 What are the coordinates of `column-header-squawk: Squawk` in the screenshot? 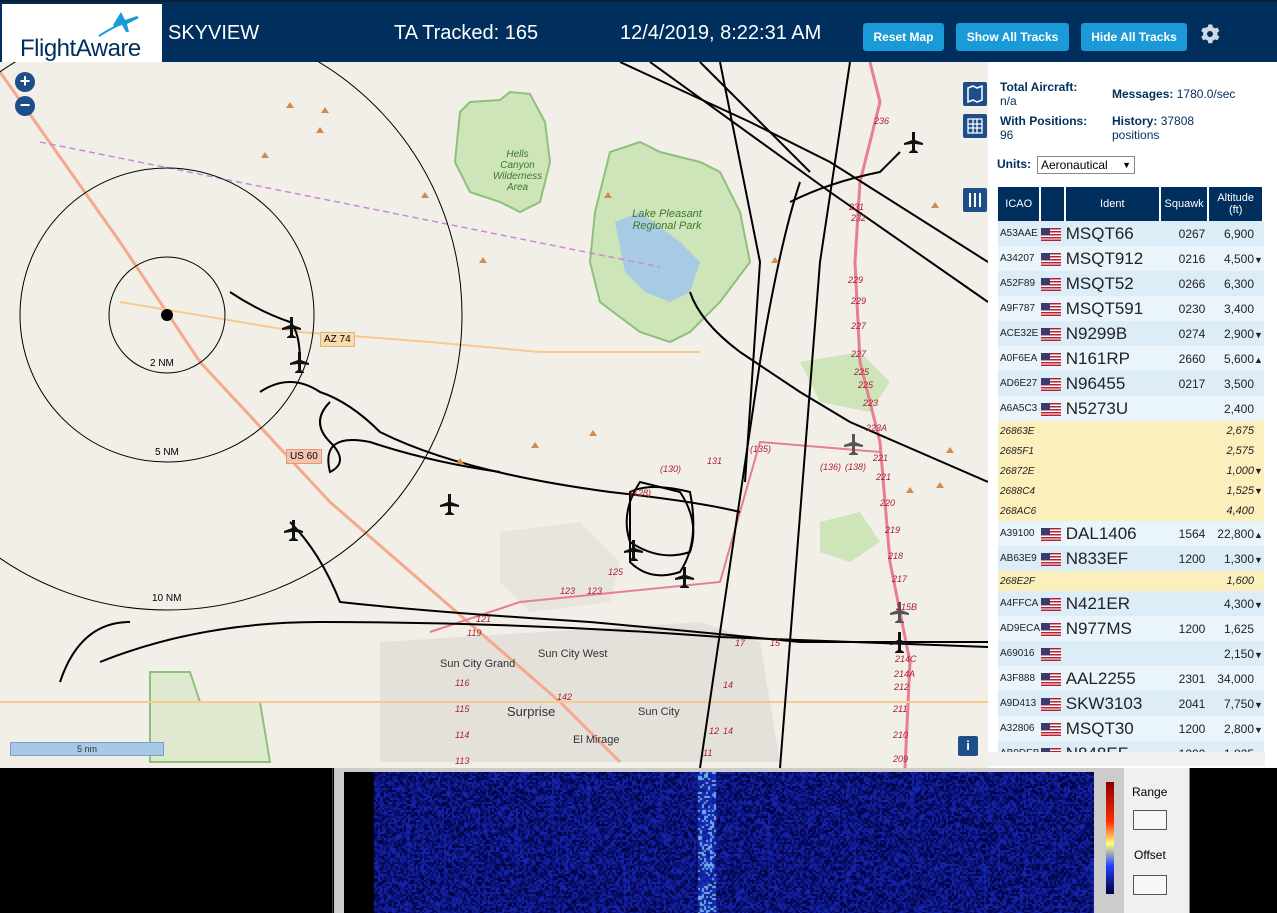 It's located at (1185, 204).